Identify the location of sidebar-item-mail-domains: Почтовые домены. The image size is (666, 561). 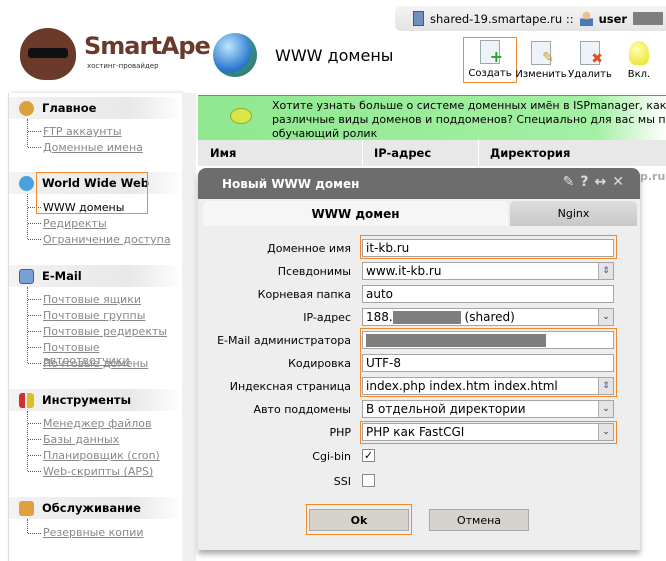
(95, 363).